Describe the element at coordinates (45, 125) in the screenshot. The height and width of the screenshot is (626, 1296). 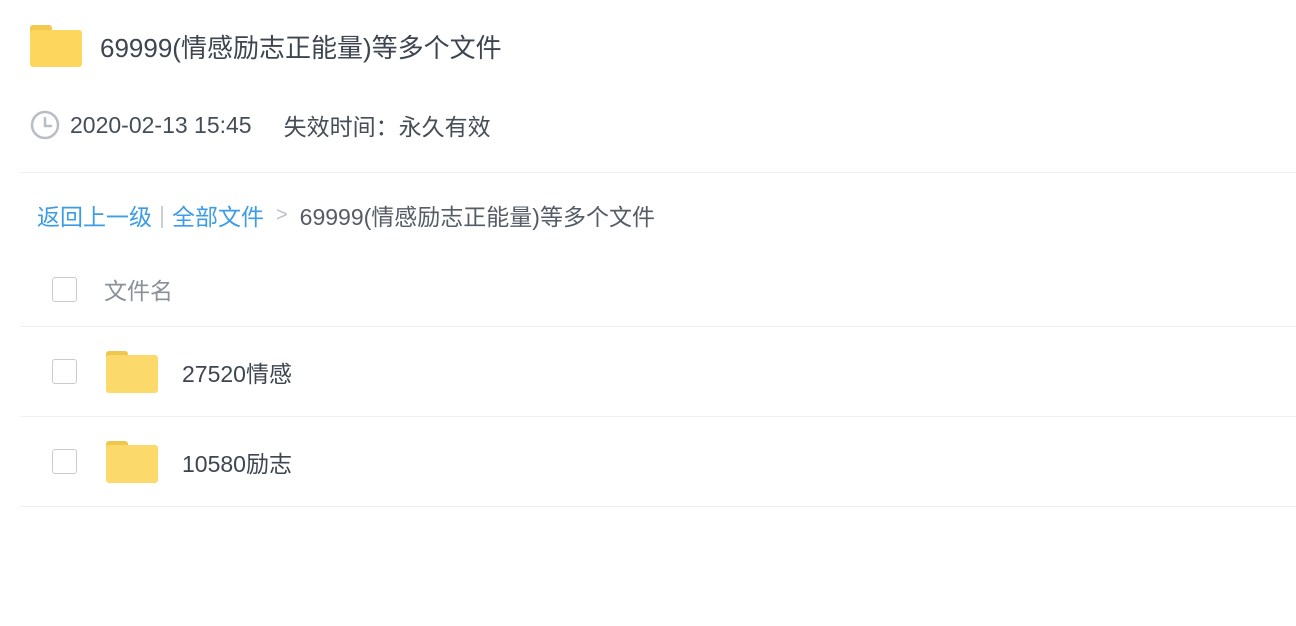
I see `clock-icon` at that location.